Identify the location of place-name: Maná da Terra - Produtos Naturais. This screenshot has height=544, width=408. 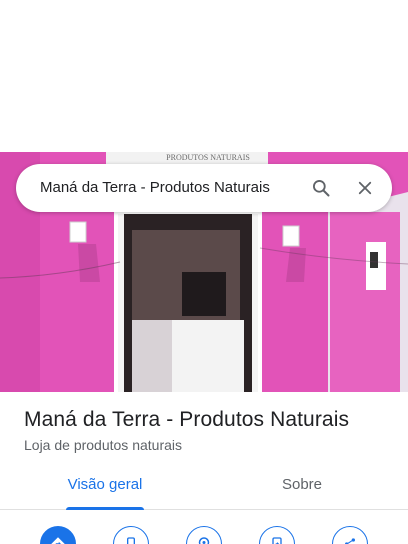
(187, 419).